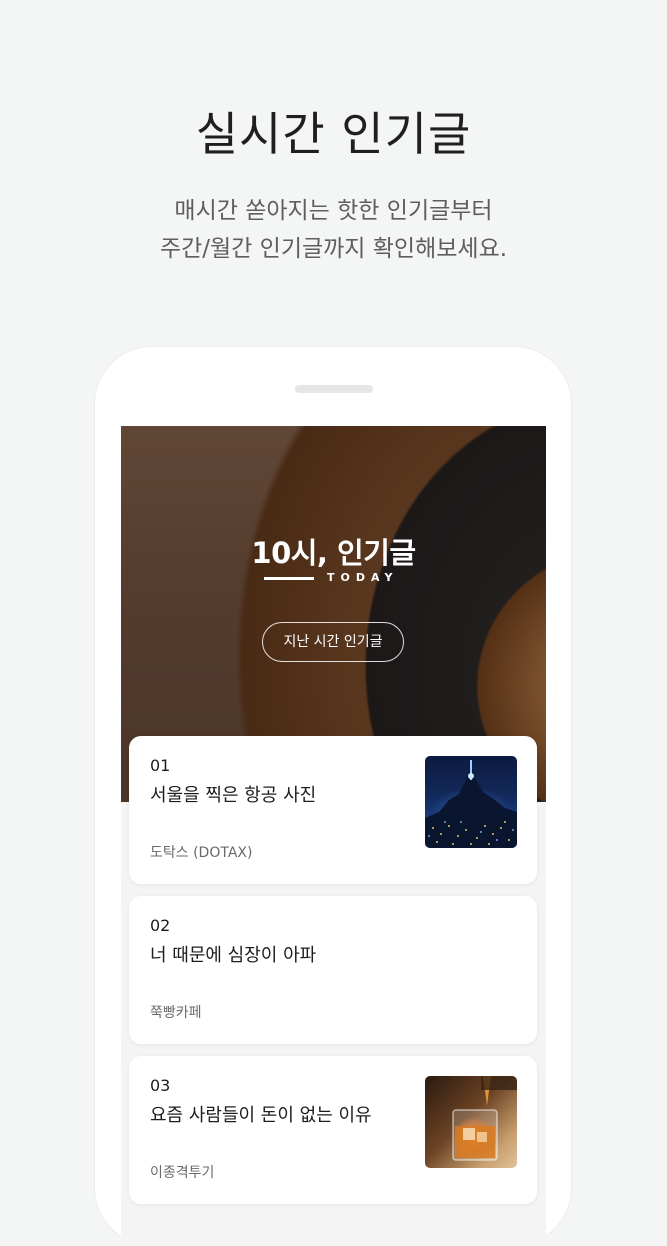 The width and height of the screenshot is (667, 1246). Describe the element at coordinates (484, 1118) in the screenshot. I see `whiskey-drink-photo` at that location.